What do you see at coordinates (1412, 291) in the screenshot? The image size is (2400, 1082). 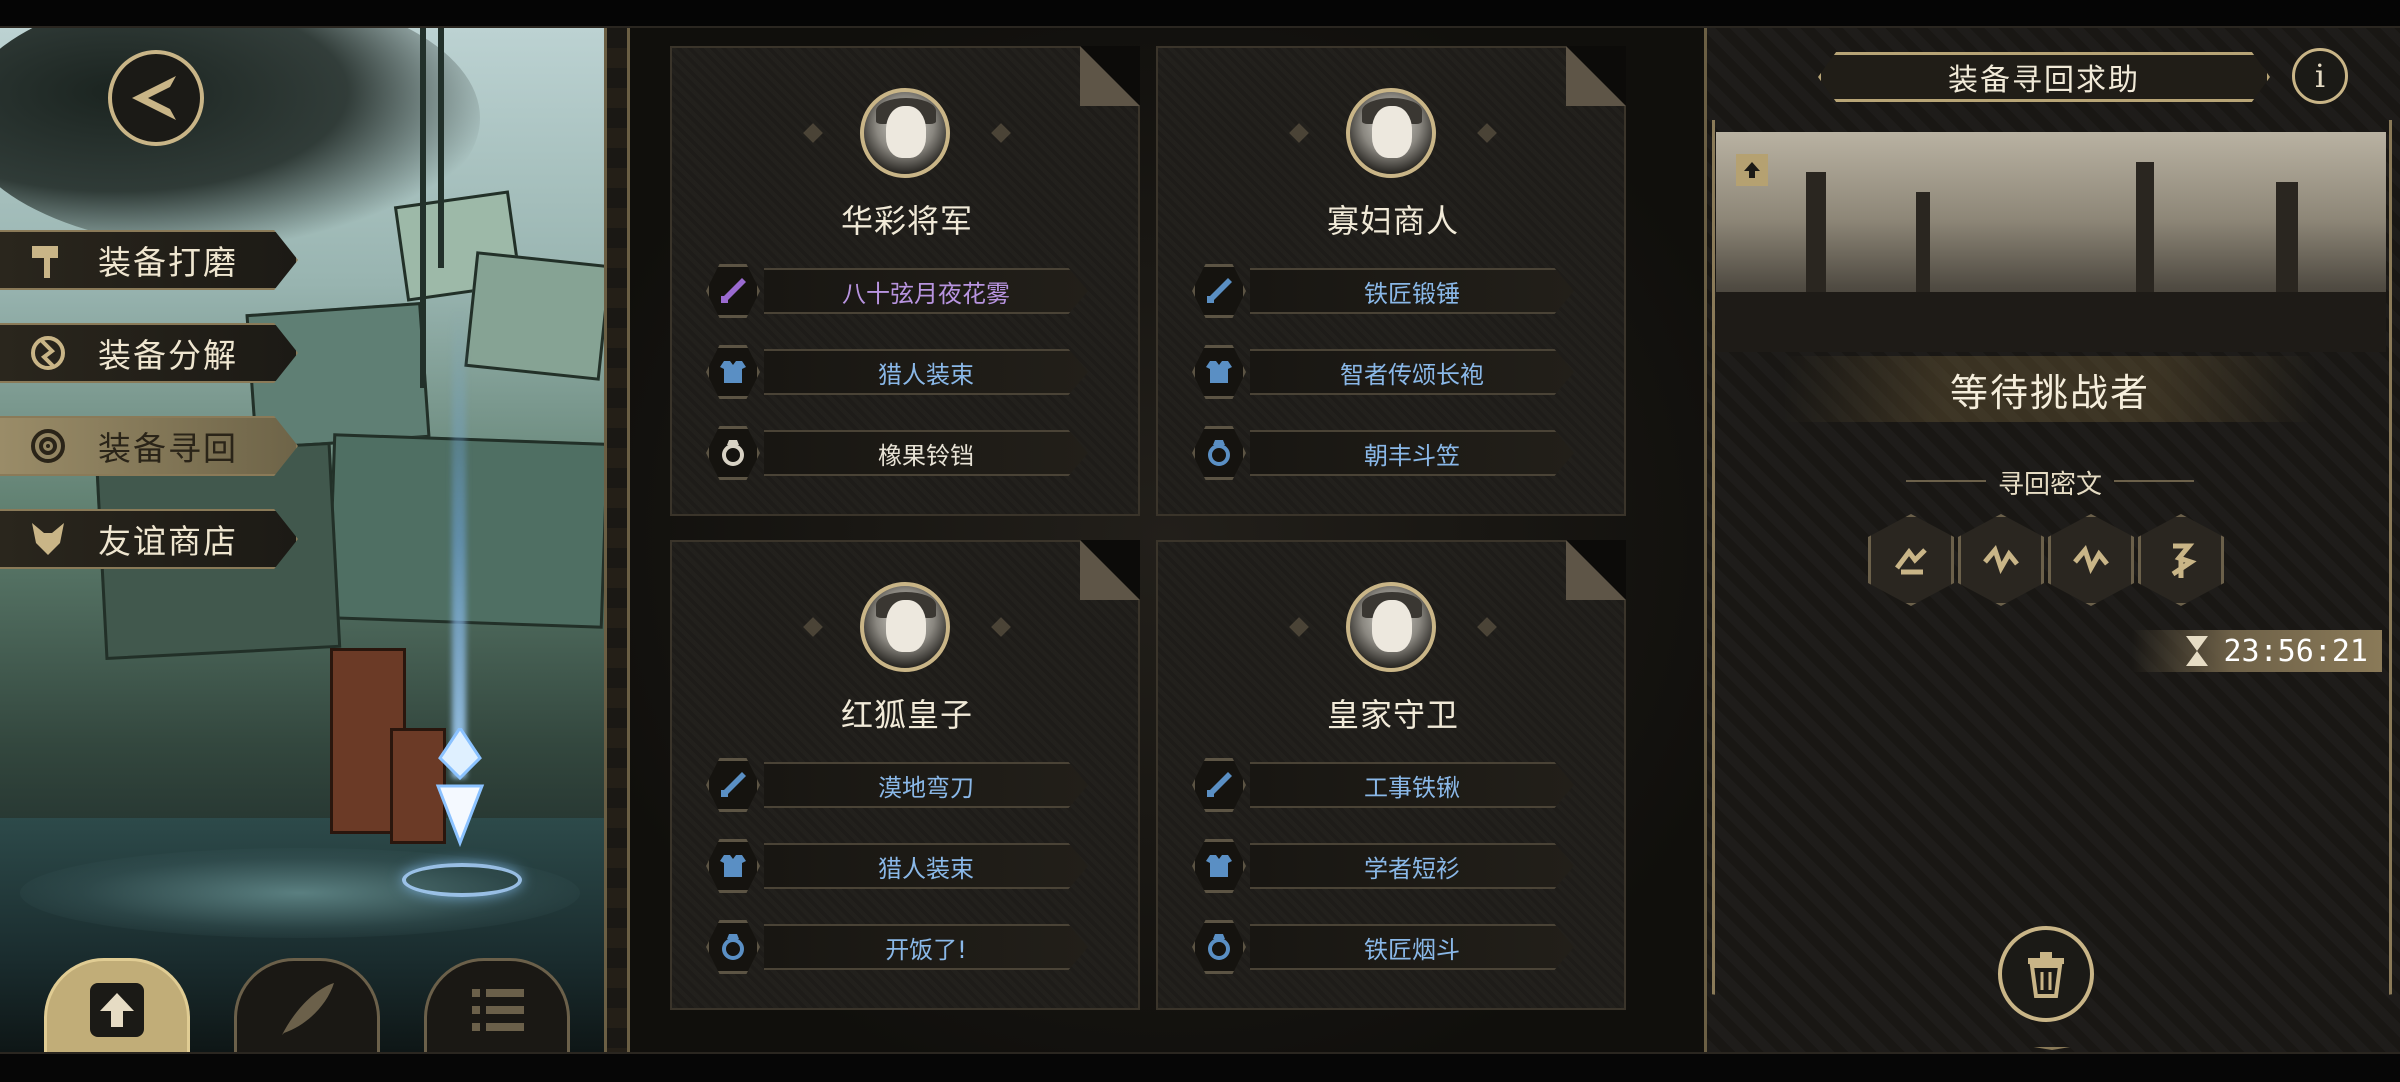 I see `item-name: 铁匠锻锤` at bounding box center [1412, 291].